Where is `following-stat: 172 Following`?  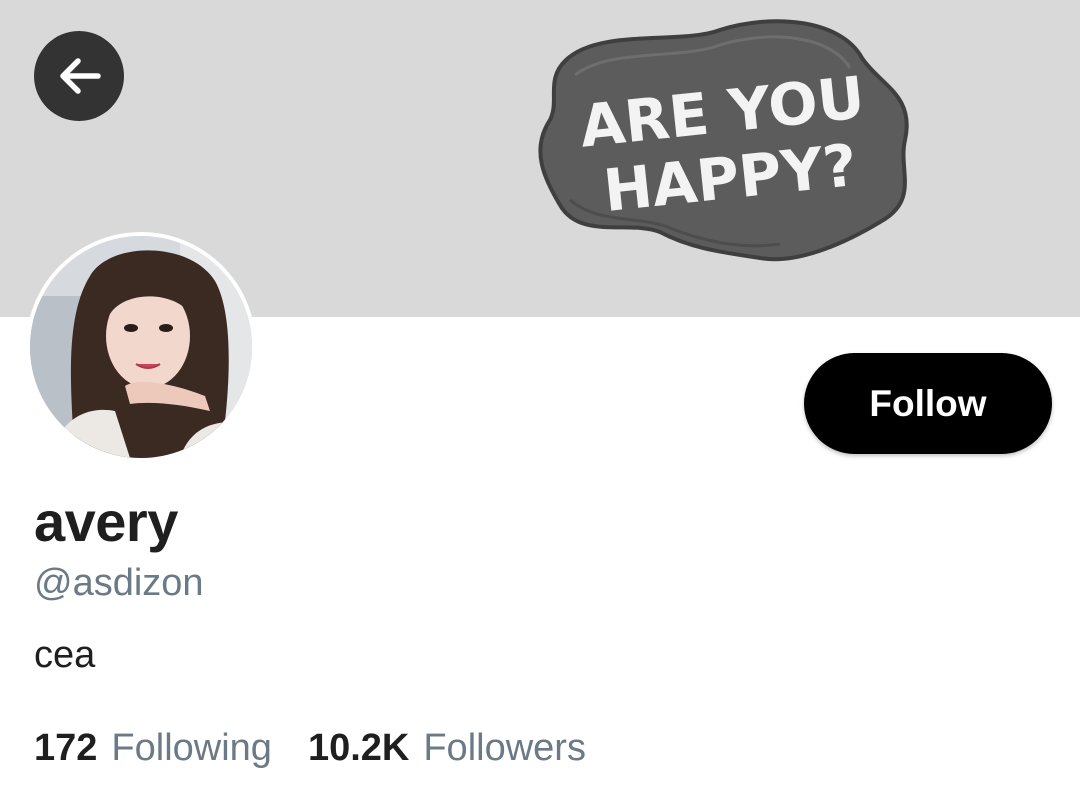 following-stat: 172 Following is located at coordinates (153, 748).